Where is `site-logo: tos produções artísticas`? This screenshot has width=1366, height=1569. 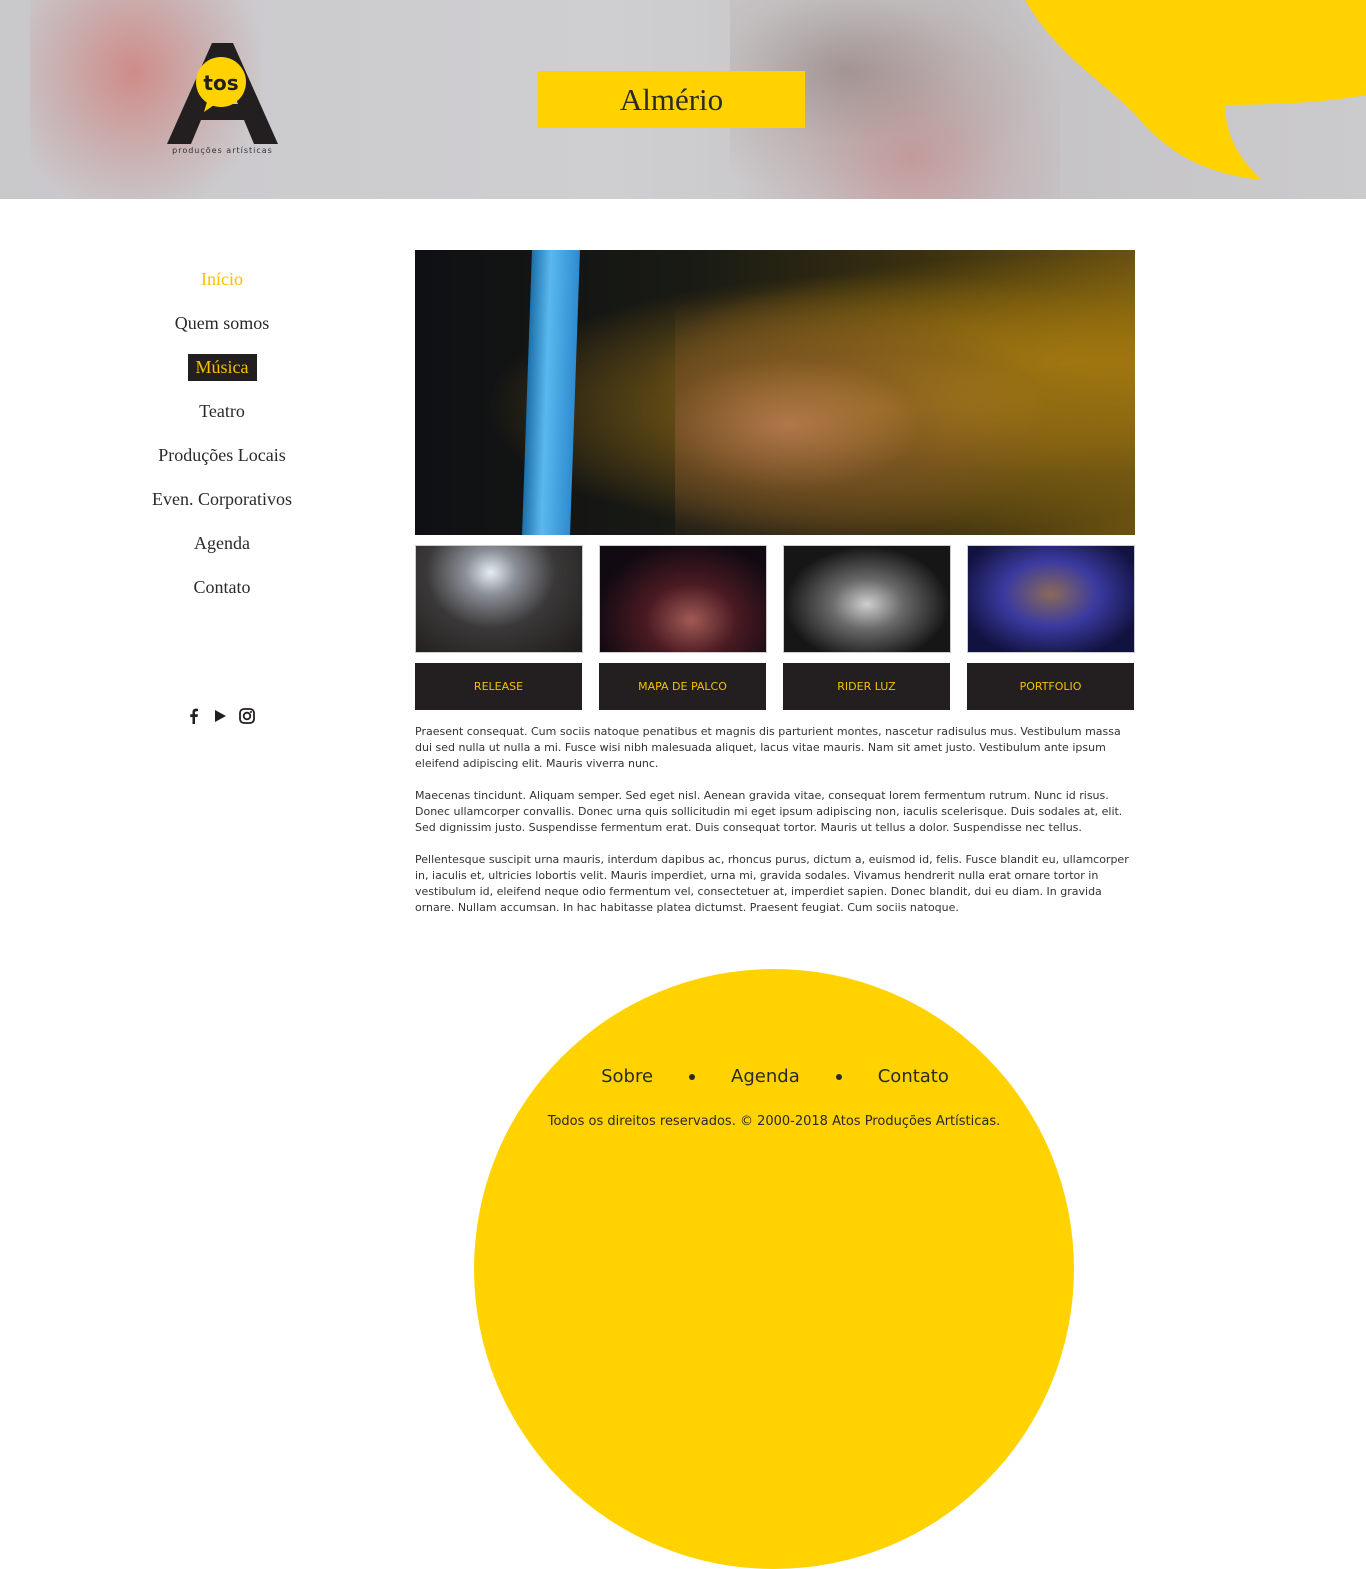
site-logo: tos produções artísticas is located at coordinates (222, 100).